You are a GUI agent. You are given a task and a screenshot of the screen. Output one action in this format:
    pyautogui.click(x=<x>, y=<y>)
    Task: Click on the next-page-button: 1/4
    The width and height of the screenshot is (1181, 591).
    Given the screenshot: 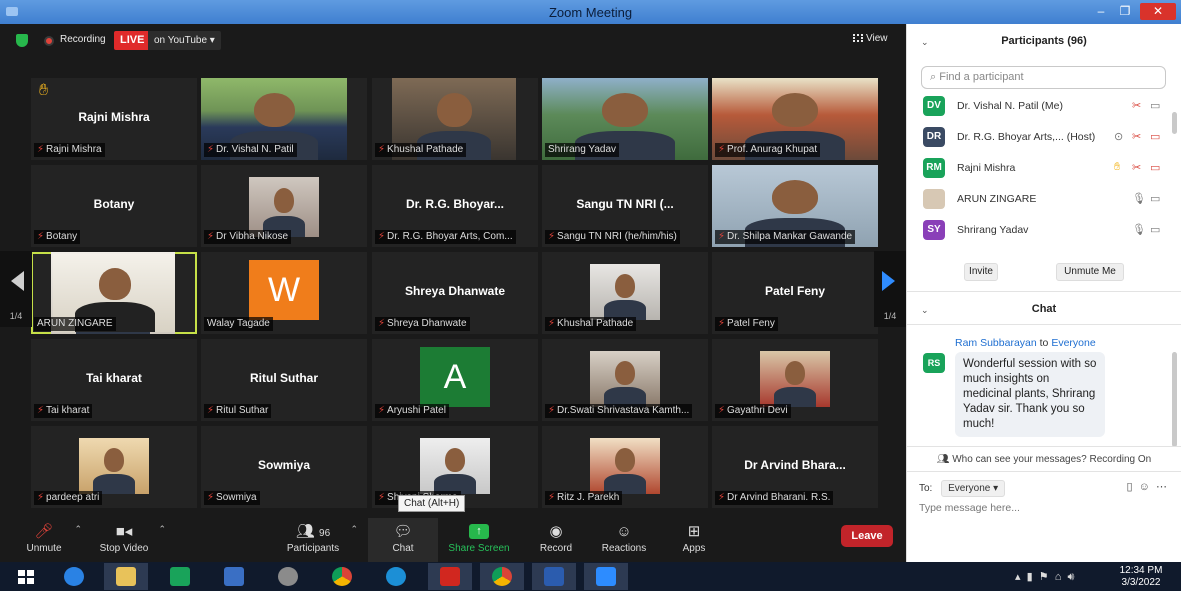 What is the action you would take?
    pyautogui.click(x=890, y=289)
    